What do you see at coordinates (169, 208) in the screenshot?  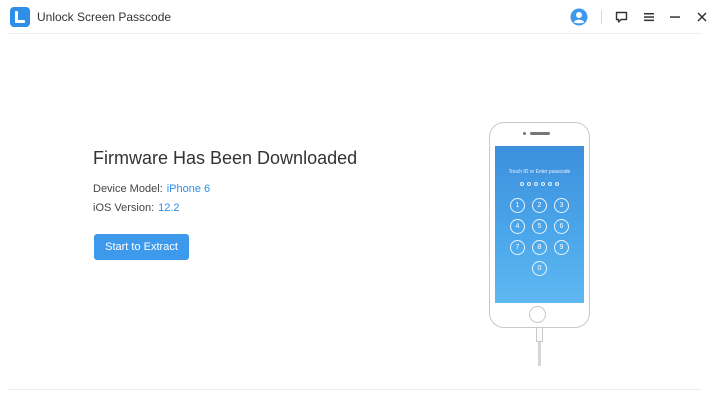 I see `ios-version-value: 12.2` at bounding box center [169, 208].